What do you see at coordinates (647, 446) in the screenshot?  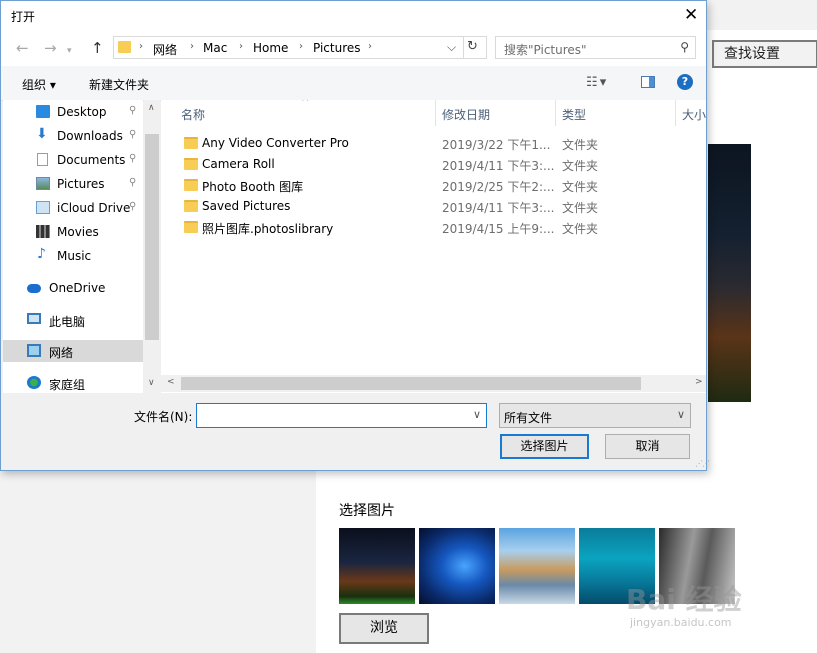 I see `cancel-button: 取消` at bounding box center [647, 446].